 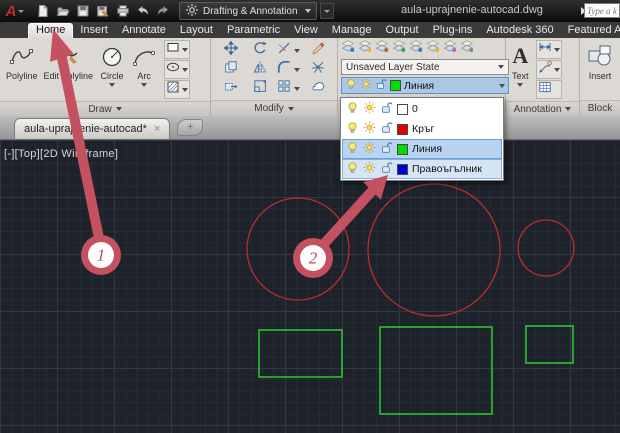 What do you see at coordinates (317, 50) in the screenshot?
I see `erase-button` at bounding box center [317, 50].